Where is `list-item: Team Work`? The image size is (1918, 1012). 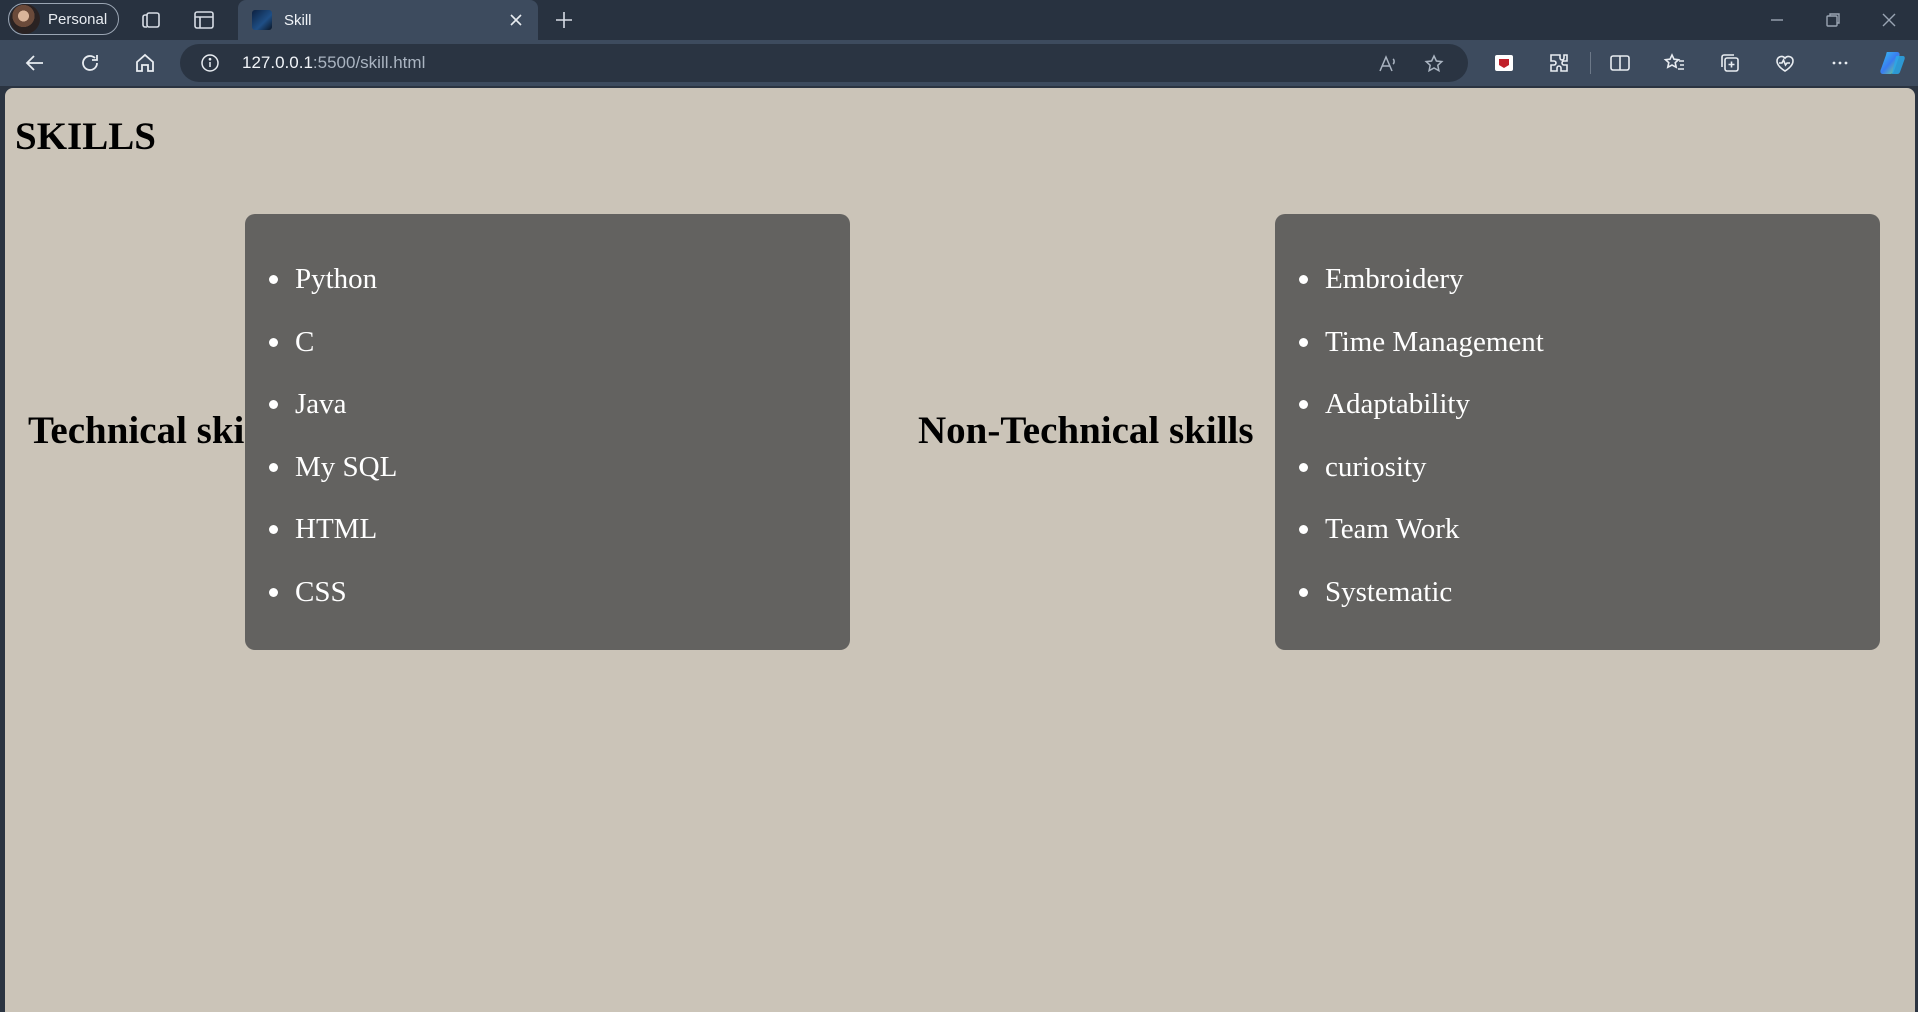
list-item: Team Work is located at coordinates (1589, 529).